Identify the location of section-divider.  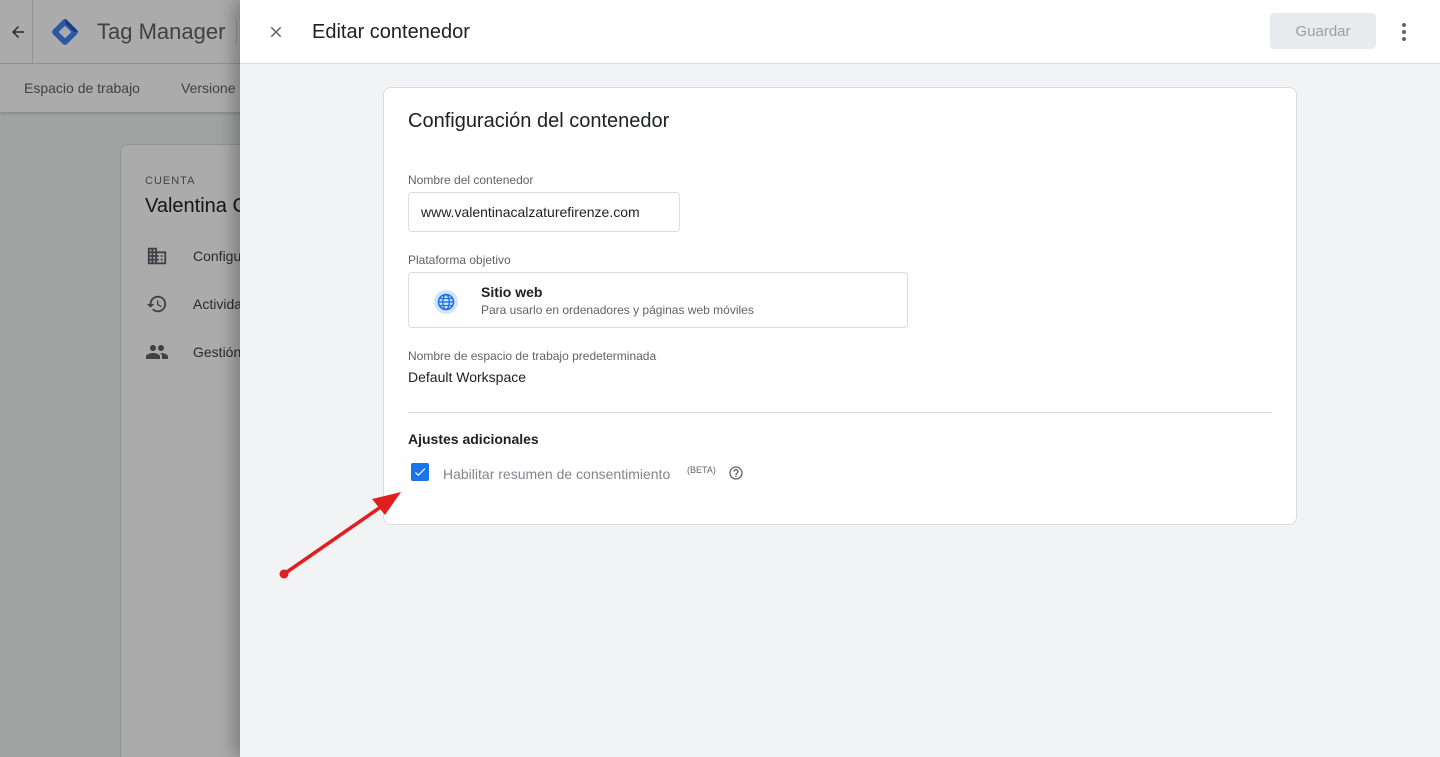
(840, 412).